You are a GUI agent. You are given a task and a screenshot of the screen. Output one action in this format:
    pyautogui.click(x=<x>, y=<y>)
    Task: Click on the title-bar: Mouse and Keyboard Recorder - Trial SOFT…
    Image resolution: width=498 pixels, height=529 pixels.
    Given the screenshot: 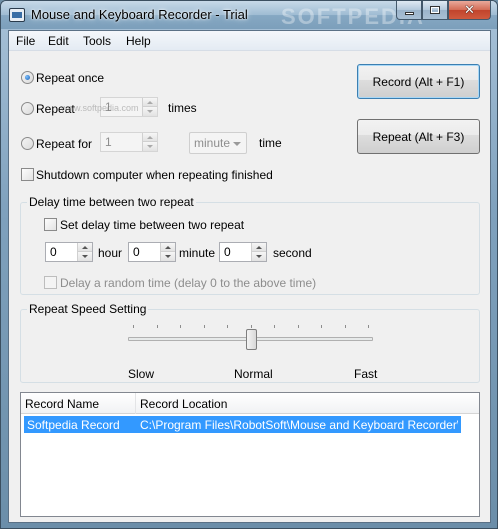 What is the action you would take?
    pyautogui.click(x=249, y=15)
    